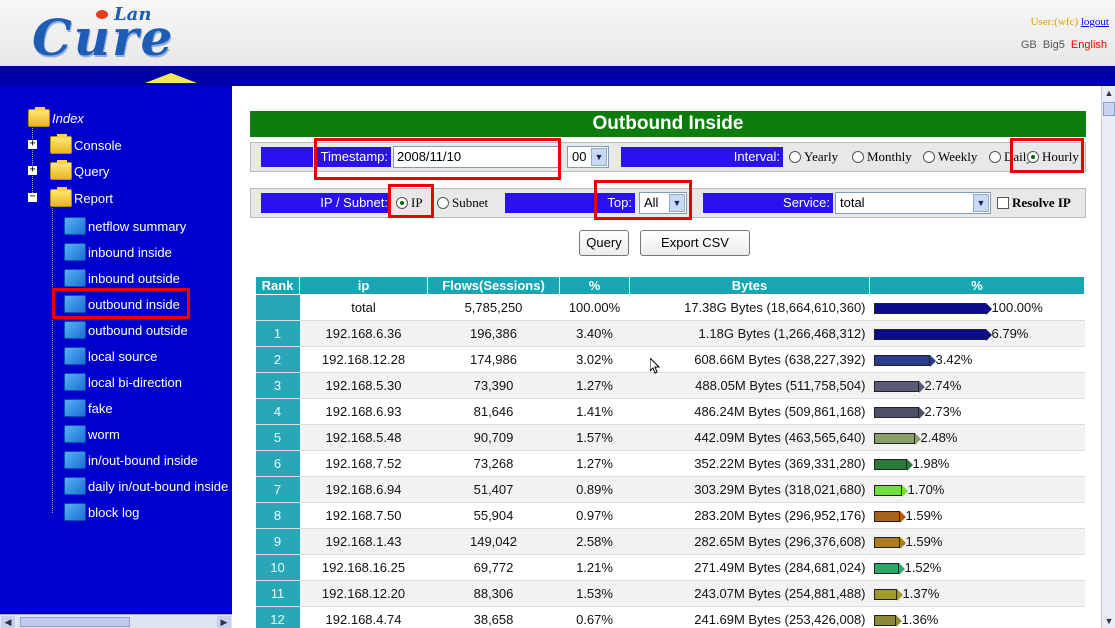 Image resolution: width=1115 pixels, height=628 pixels. Describe the element at coordinates (1010, 333) in the screenshot. I see `share-label: 6.79%` at that location.